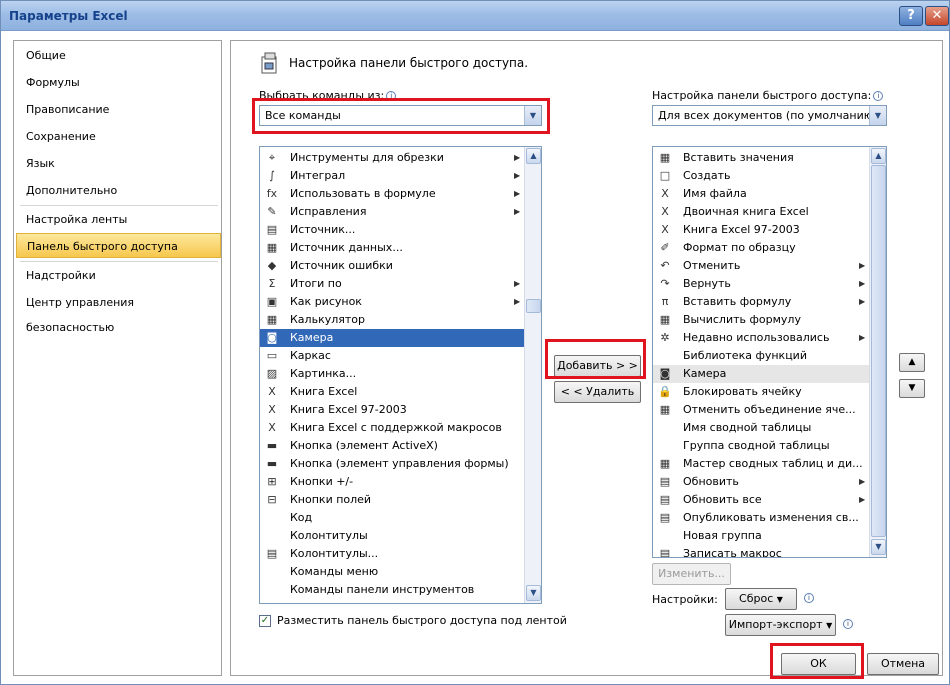 This screenshot has height=685, width=950. I want to click on list-item: ▬ Кнопка (элемент управления формы), so click(392, 464).